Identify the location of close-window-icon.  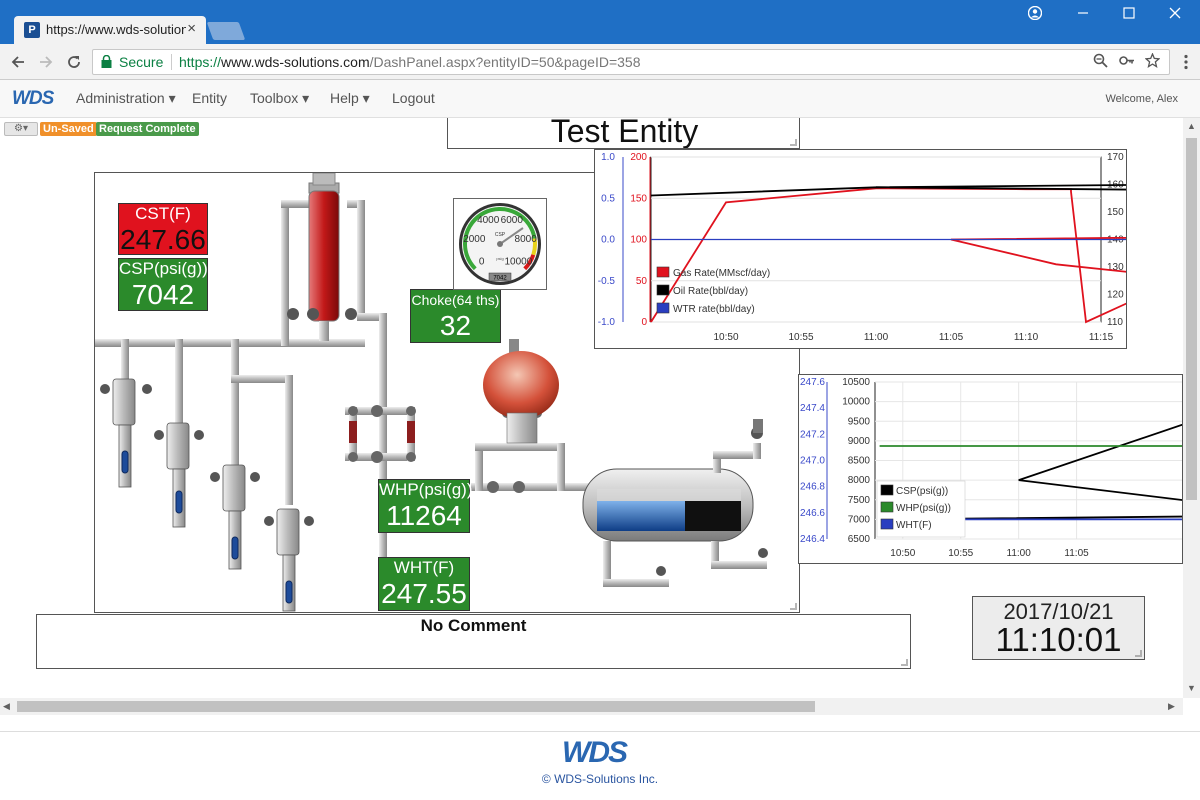
(1175, 13).